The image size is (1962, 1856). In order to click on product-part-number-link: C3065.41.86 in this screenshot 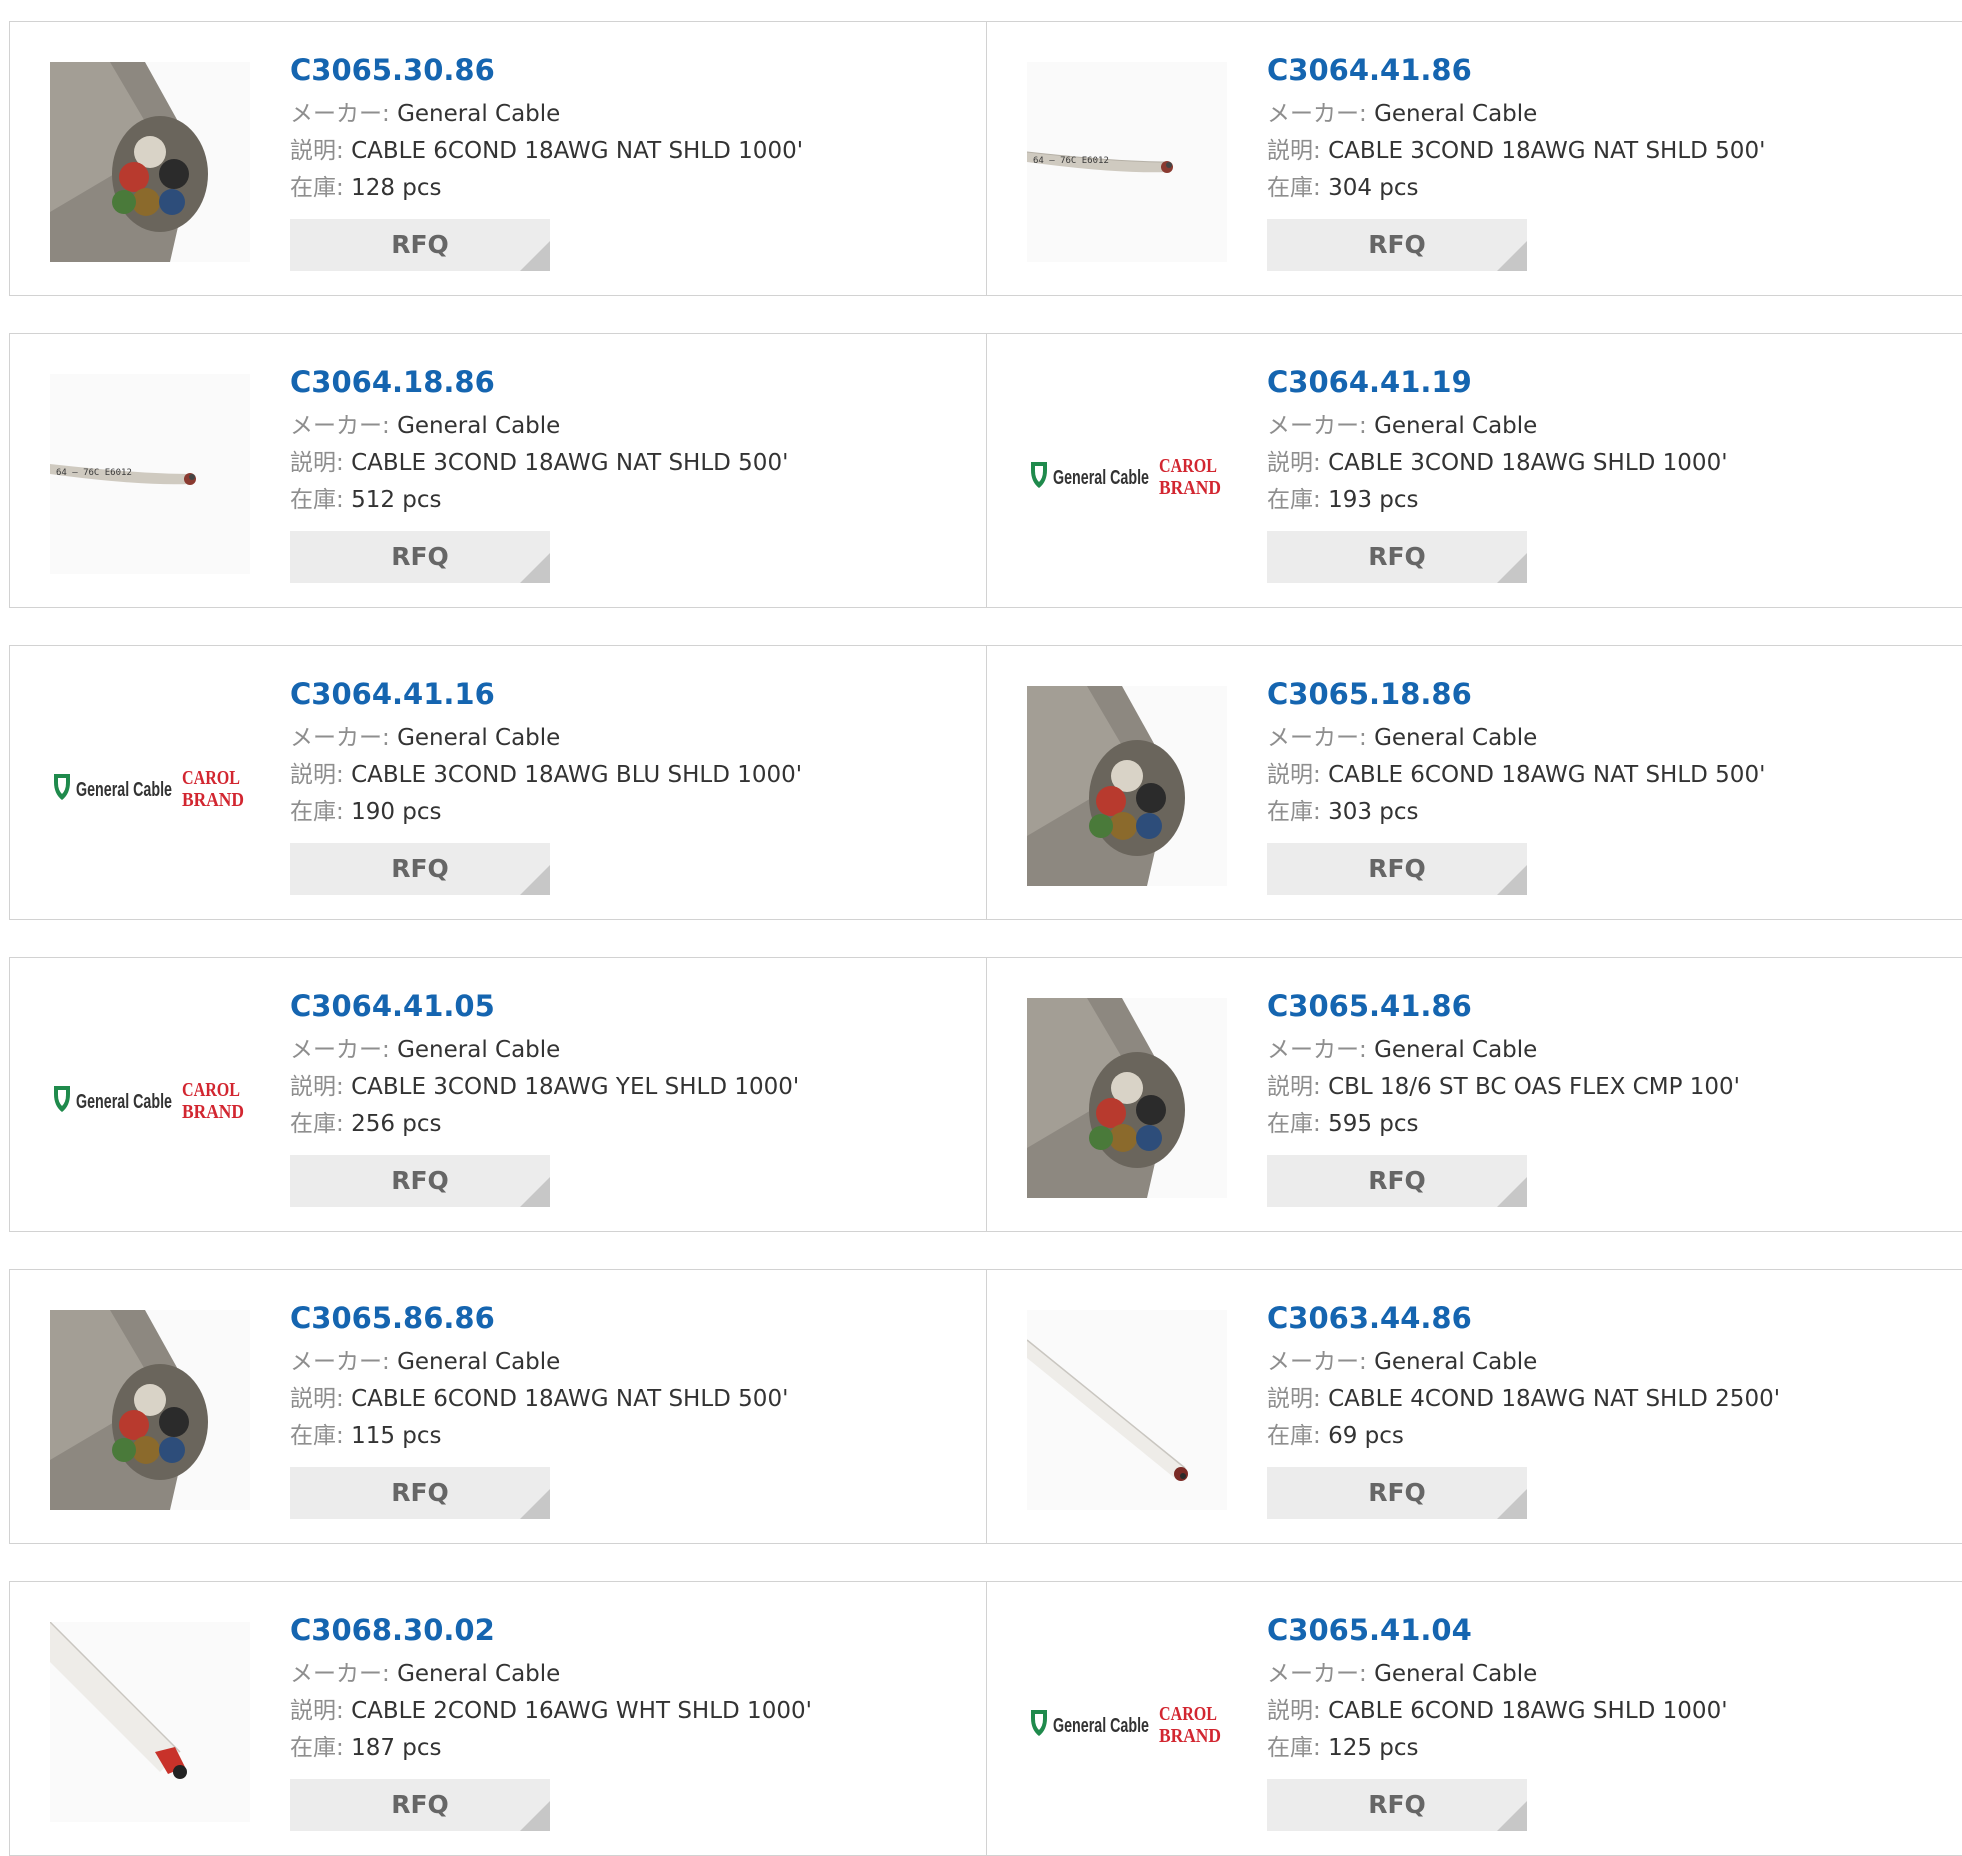, I will do `click(1503, 1006)`.